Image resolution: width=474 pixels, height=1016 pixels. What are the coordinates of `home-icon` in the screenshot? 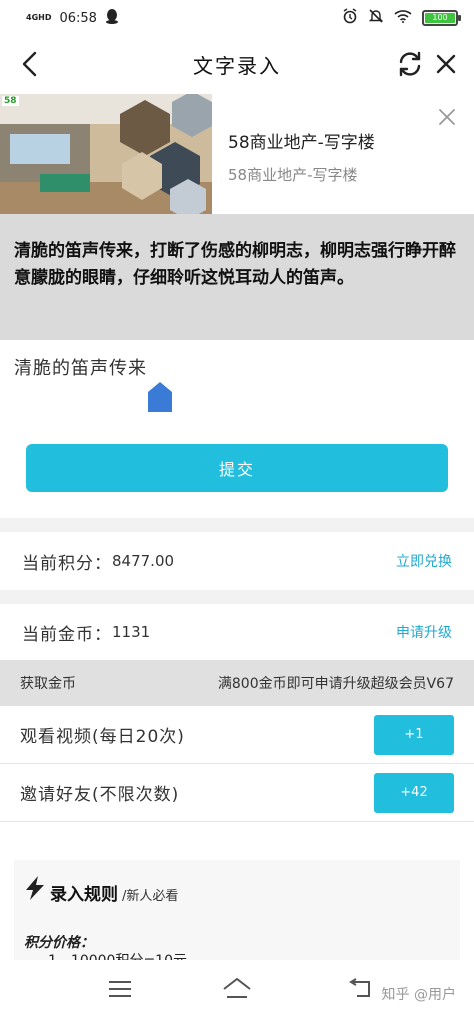 It's located at (237, 987).